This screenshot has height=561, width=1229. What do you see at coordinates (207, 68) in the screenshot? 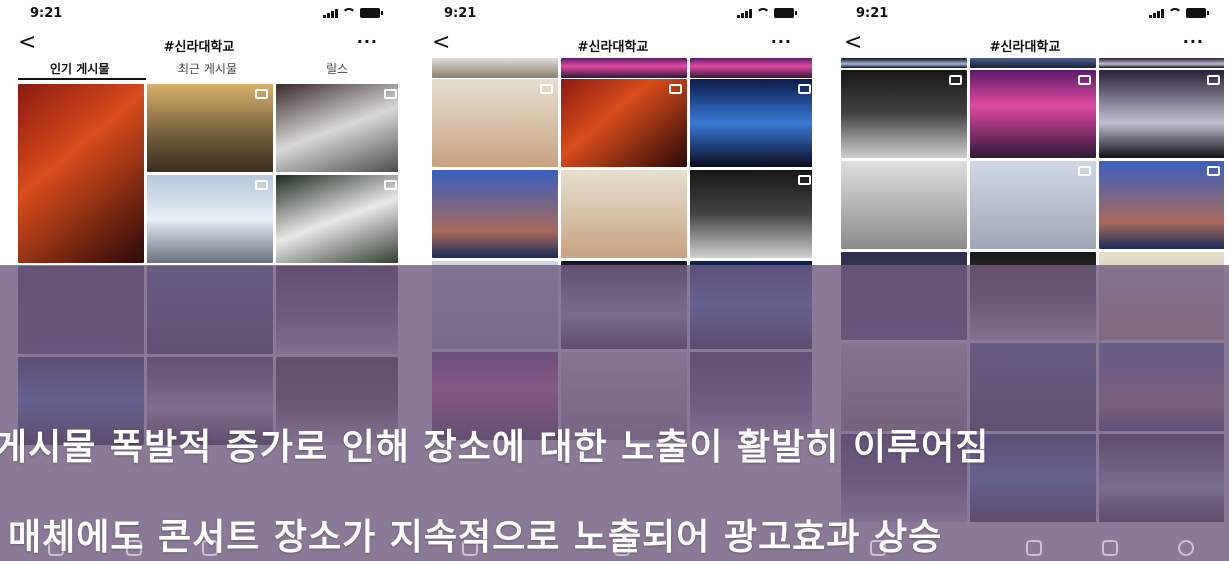
I see `tab-recent-posts: 최근 게시물` at bounding box center [207, 68].